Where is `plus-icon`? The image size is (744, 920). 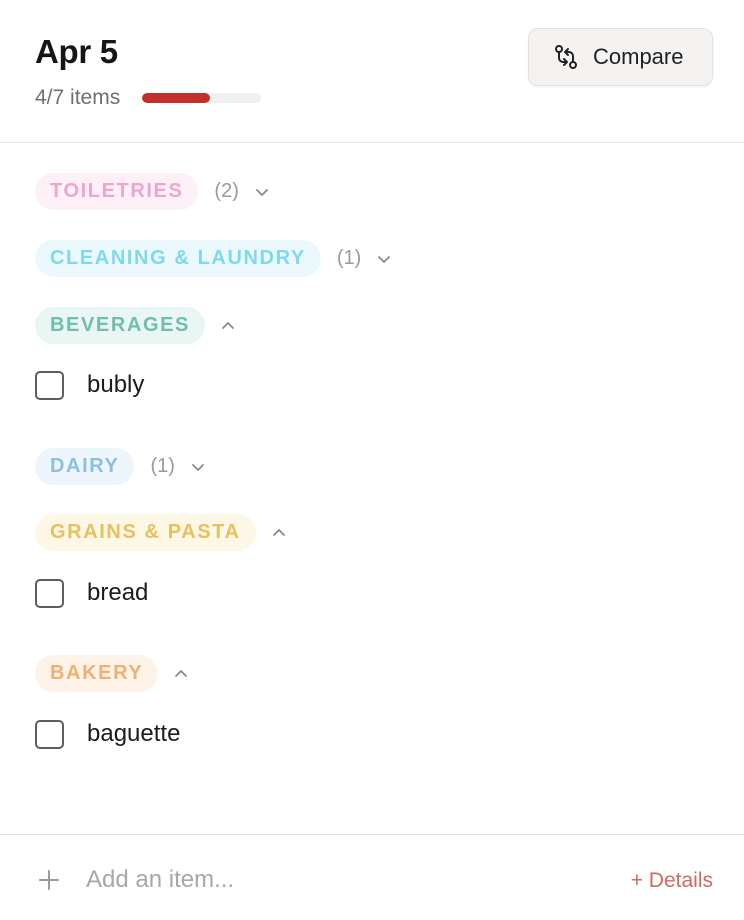 plus-icon is located at coordinates (49, 880).